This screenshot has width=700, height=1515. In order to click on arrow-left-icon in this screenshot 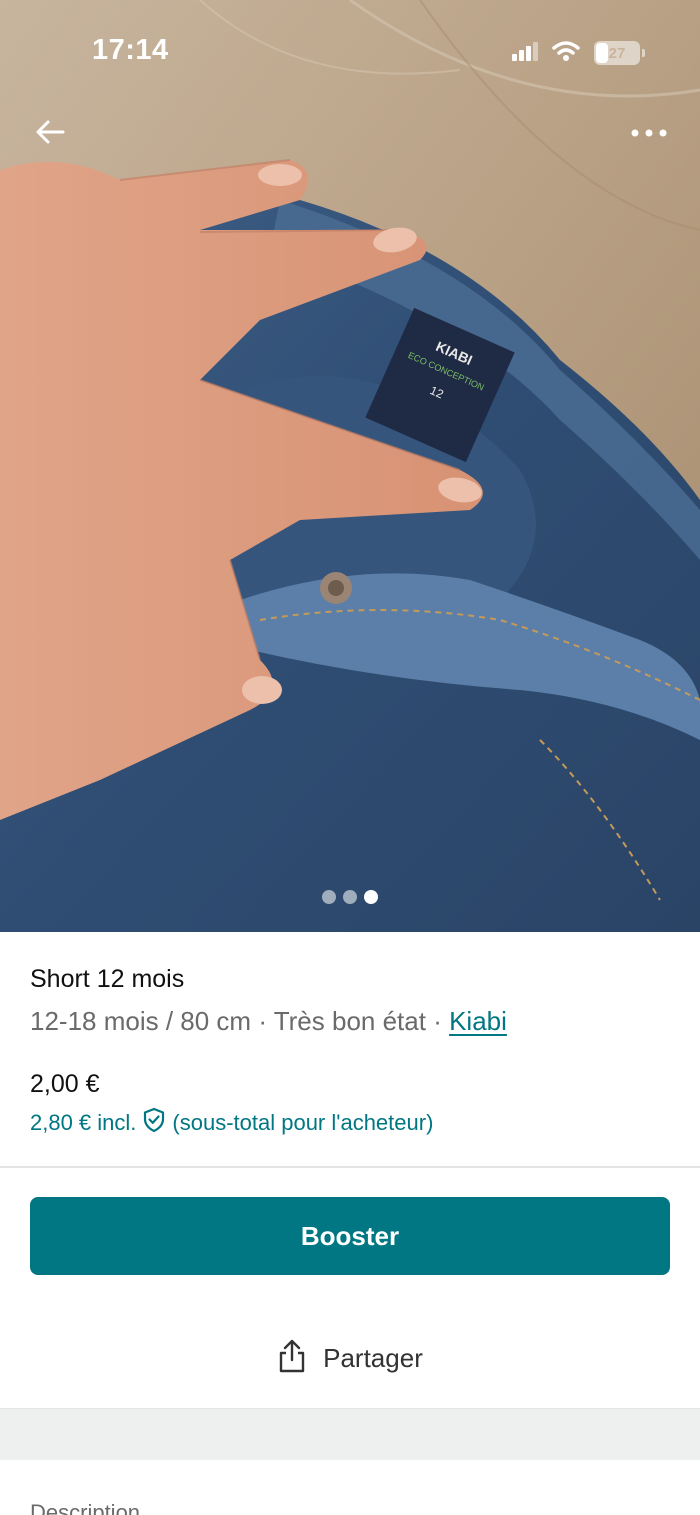, I will do `click(50, 134)`.